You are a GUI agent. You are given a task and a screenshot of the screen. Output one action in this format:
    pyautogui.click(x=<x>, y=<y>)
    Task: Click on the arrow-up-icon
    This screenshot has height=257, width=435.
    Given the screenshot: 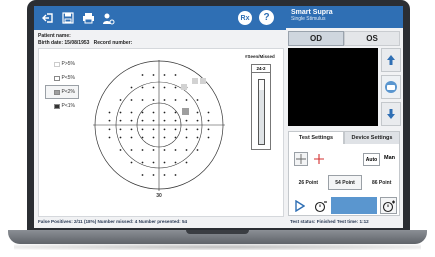 What is the action you would take?
    pyautogui.click(x=391, y=60)
    